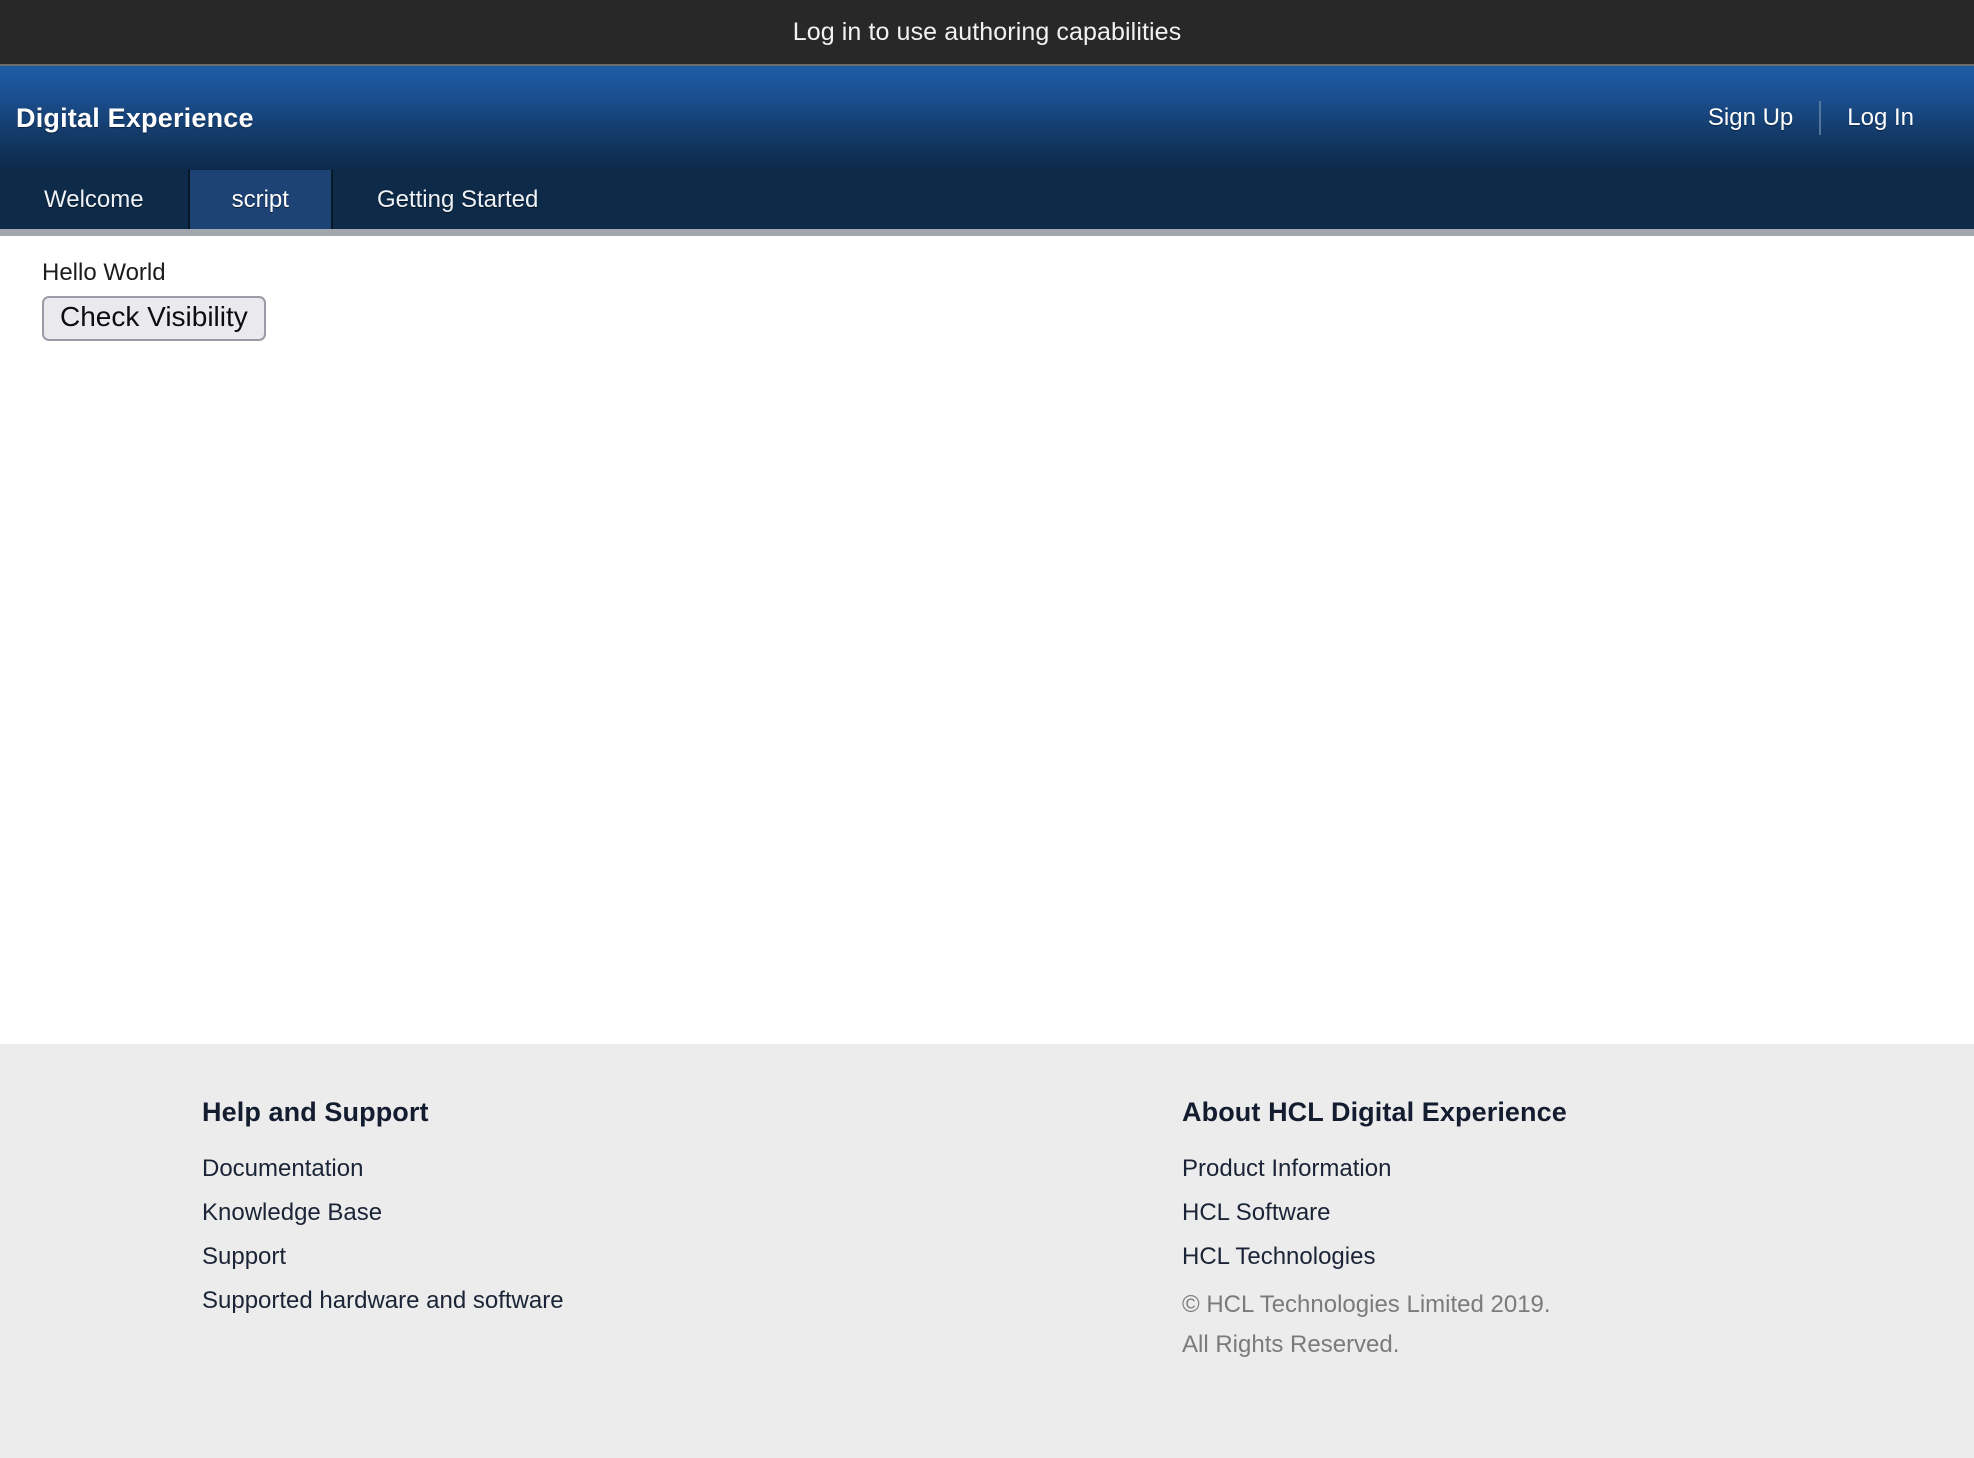  Describe the element at coordinates (1532, 1257) in the screenshot. I see `footer-link-hcl-technologies: HCL Technologies` at that location.